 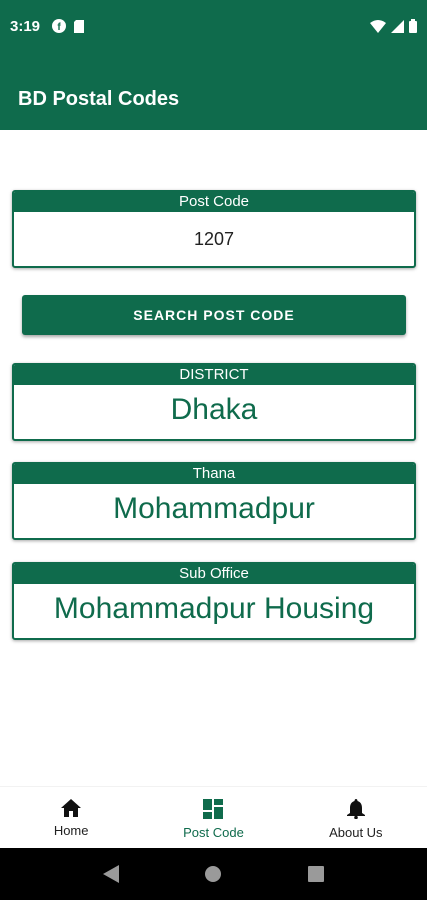 I want to click on sub-office-card: Sub Office Mohammadpur Housing, so click(x=214, y=601).